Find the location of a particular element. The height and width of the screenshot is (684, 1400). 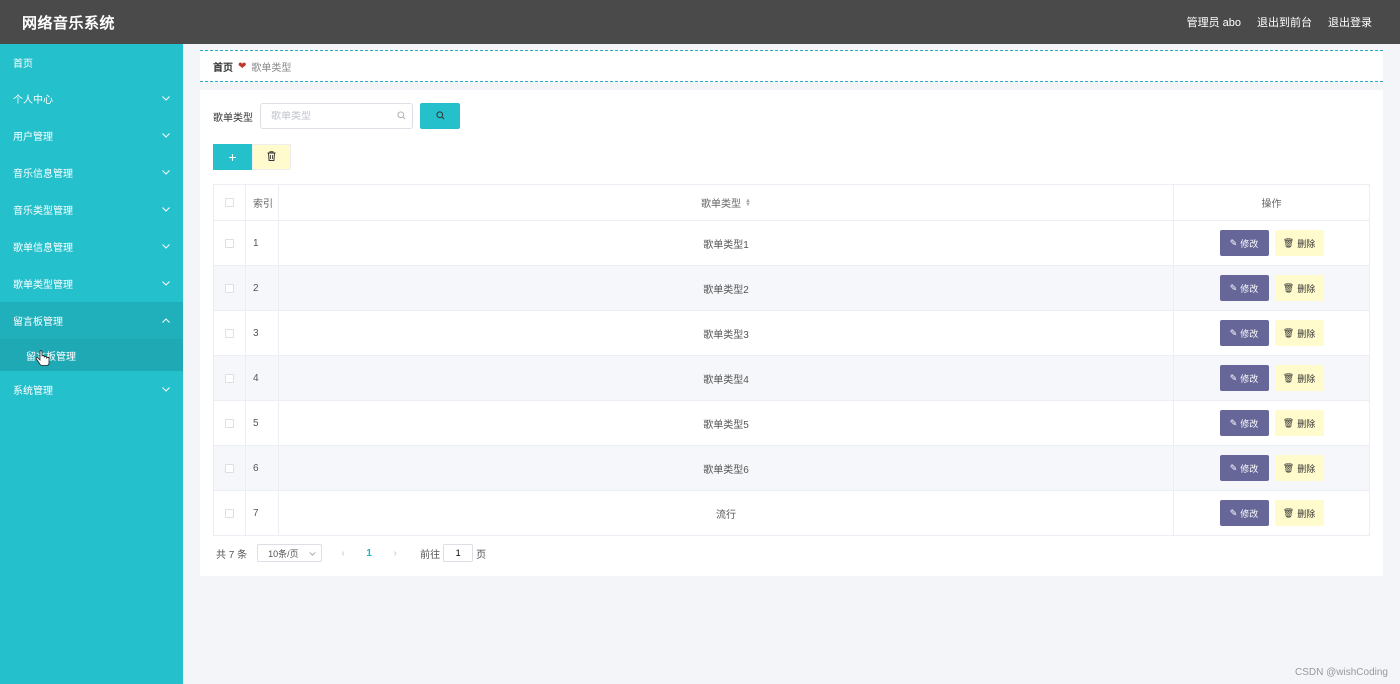

row-index: 7 is located at coordinates (262, 513).